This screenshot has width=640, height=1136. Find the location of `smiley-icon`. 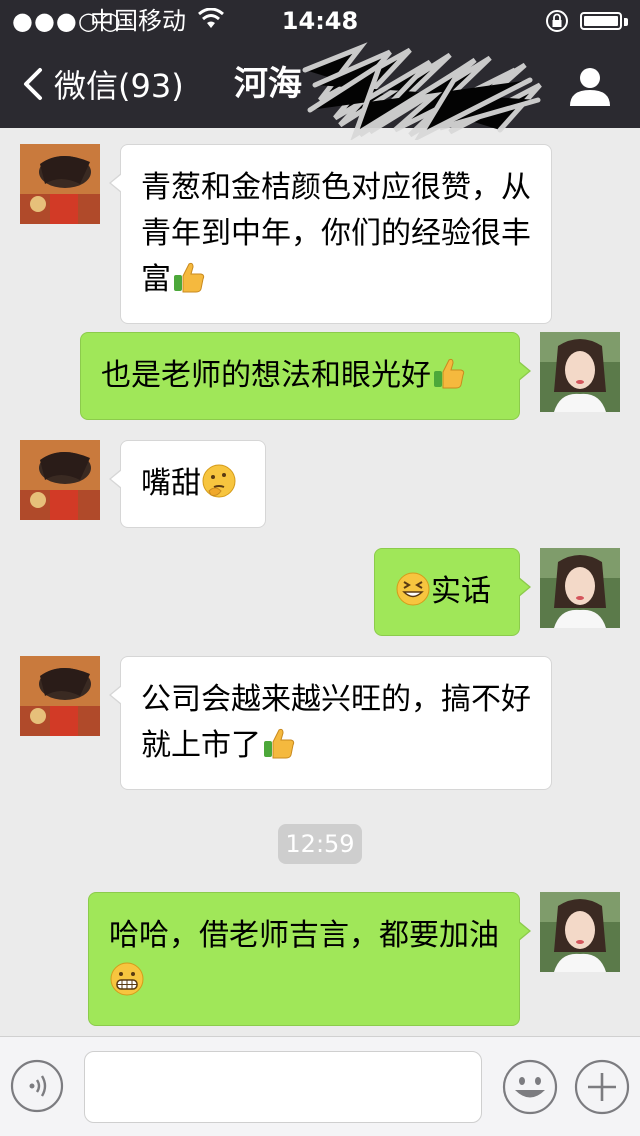

smiley-icon is located at coordinates (530, 1087).